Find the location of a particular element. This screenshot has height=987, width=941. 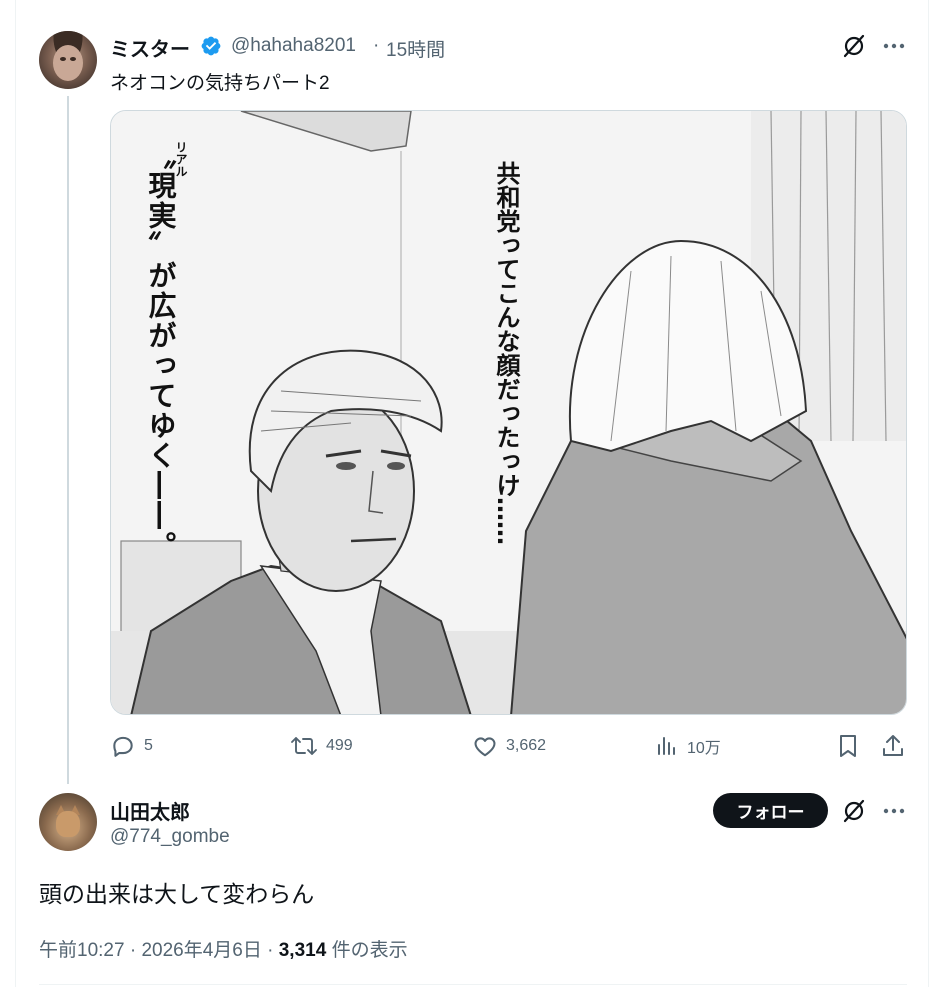

thread-connector-line is located at coordinates (68, 440).